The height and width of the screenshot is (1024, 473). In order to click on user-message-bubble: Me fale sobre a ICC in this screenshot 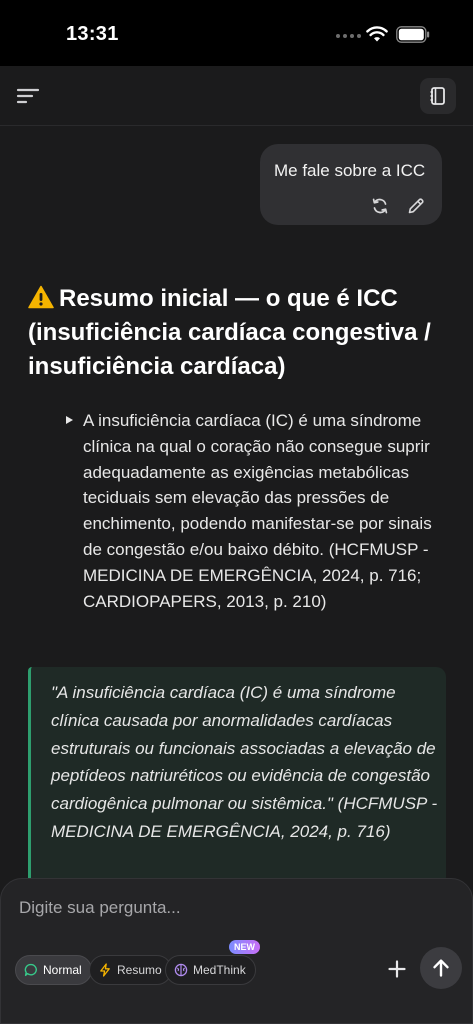, I will do `click(351, 184)`.